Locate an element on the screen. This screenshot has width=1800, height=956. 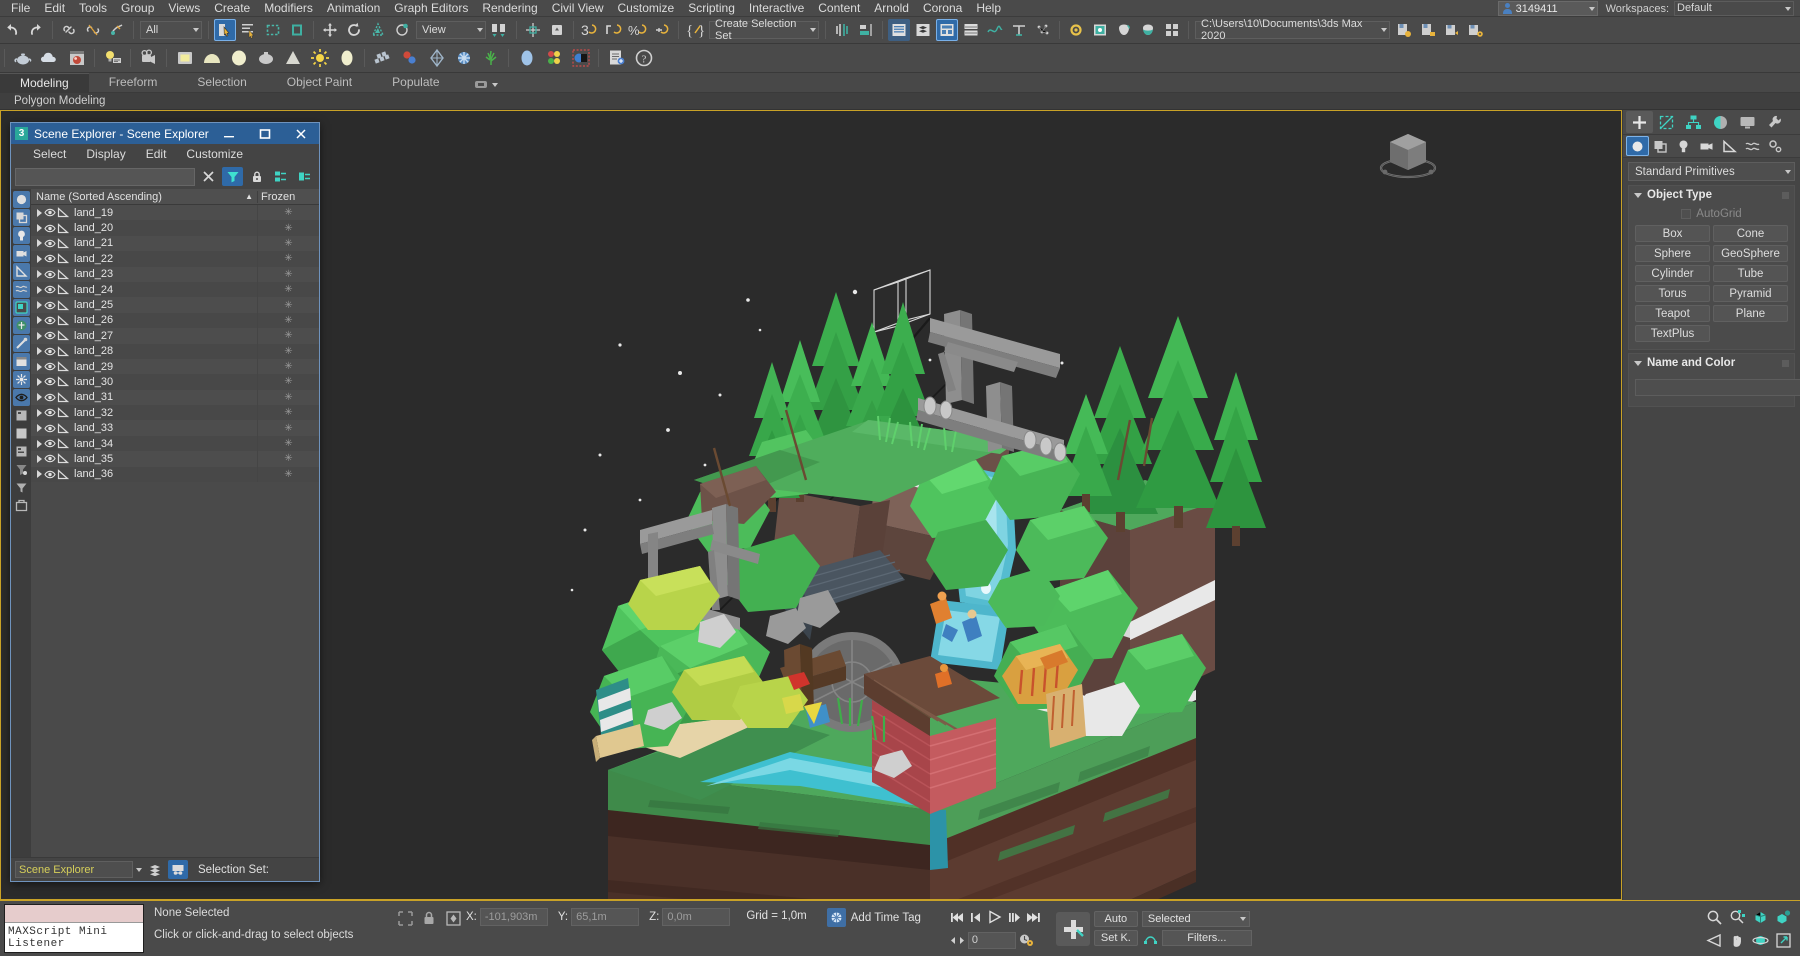
workspace-dropdown: Default is located at coordinates (1734, 8).